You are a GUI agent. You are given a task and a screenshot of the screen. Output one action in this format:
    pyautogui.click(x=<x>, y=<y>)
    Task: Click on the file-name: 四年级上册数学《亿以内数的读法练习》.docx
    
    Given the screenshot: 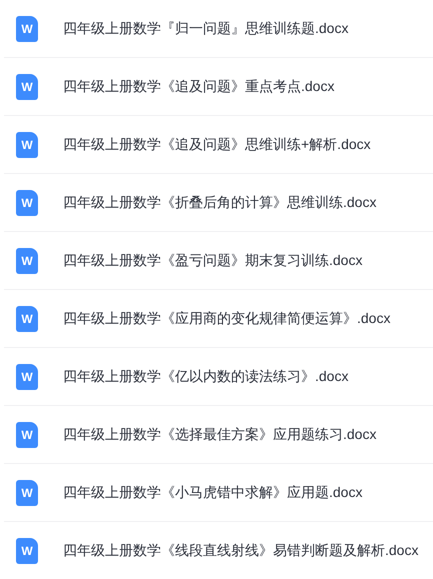 What is the action you would take?
    pyautogui.click(x=205, y=376)
    